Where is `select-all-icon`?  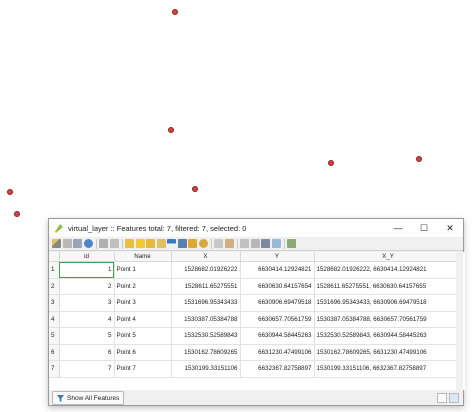 select-all-icon is located at coordinates (140, 243).